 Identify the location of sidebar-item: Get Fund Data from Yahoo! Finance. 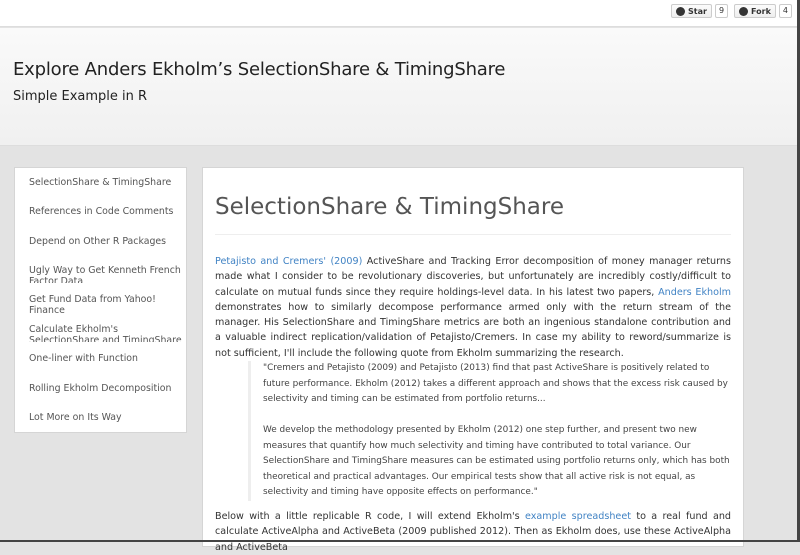
(106, 305).